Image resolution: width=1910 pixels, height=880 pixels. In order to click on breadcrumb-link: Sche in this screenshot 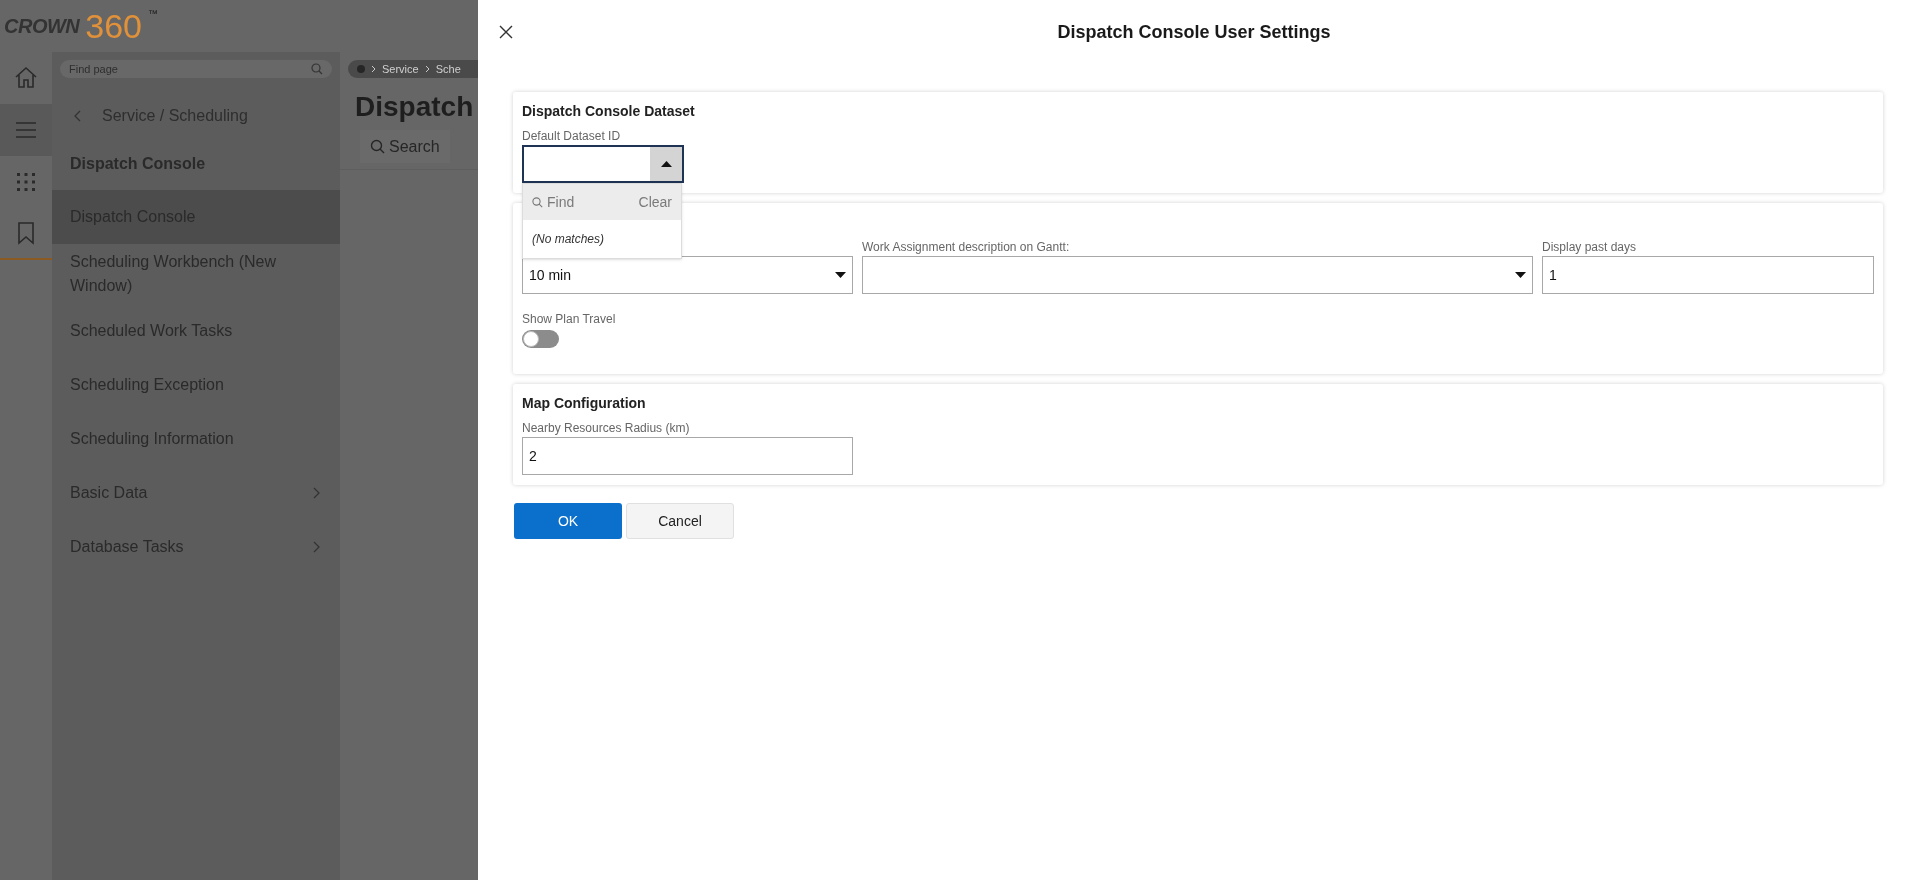, I will do `click(448, 69)`.